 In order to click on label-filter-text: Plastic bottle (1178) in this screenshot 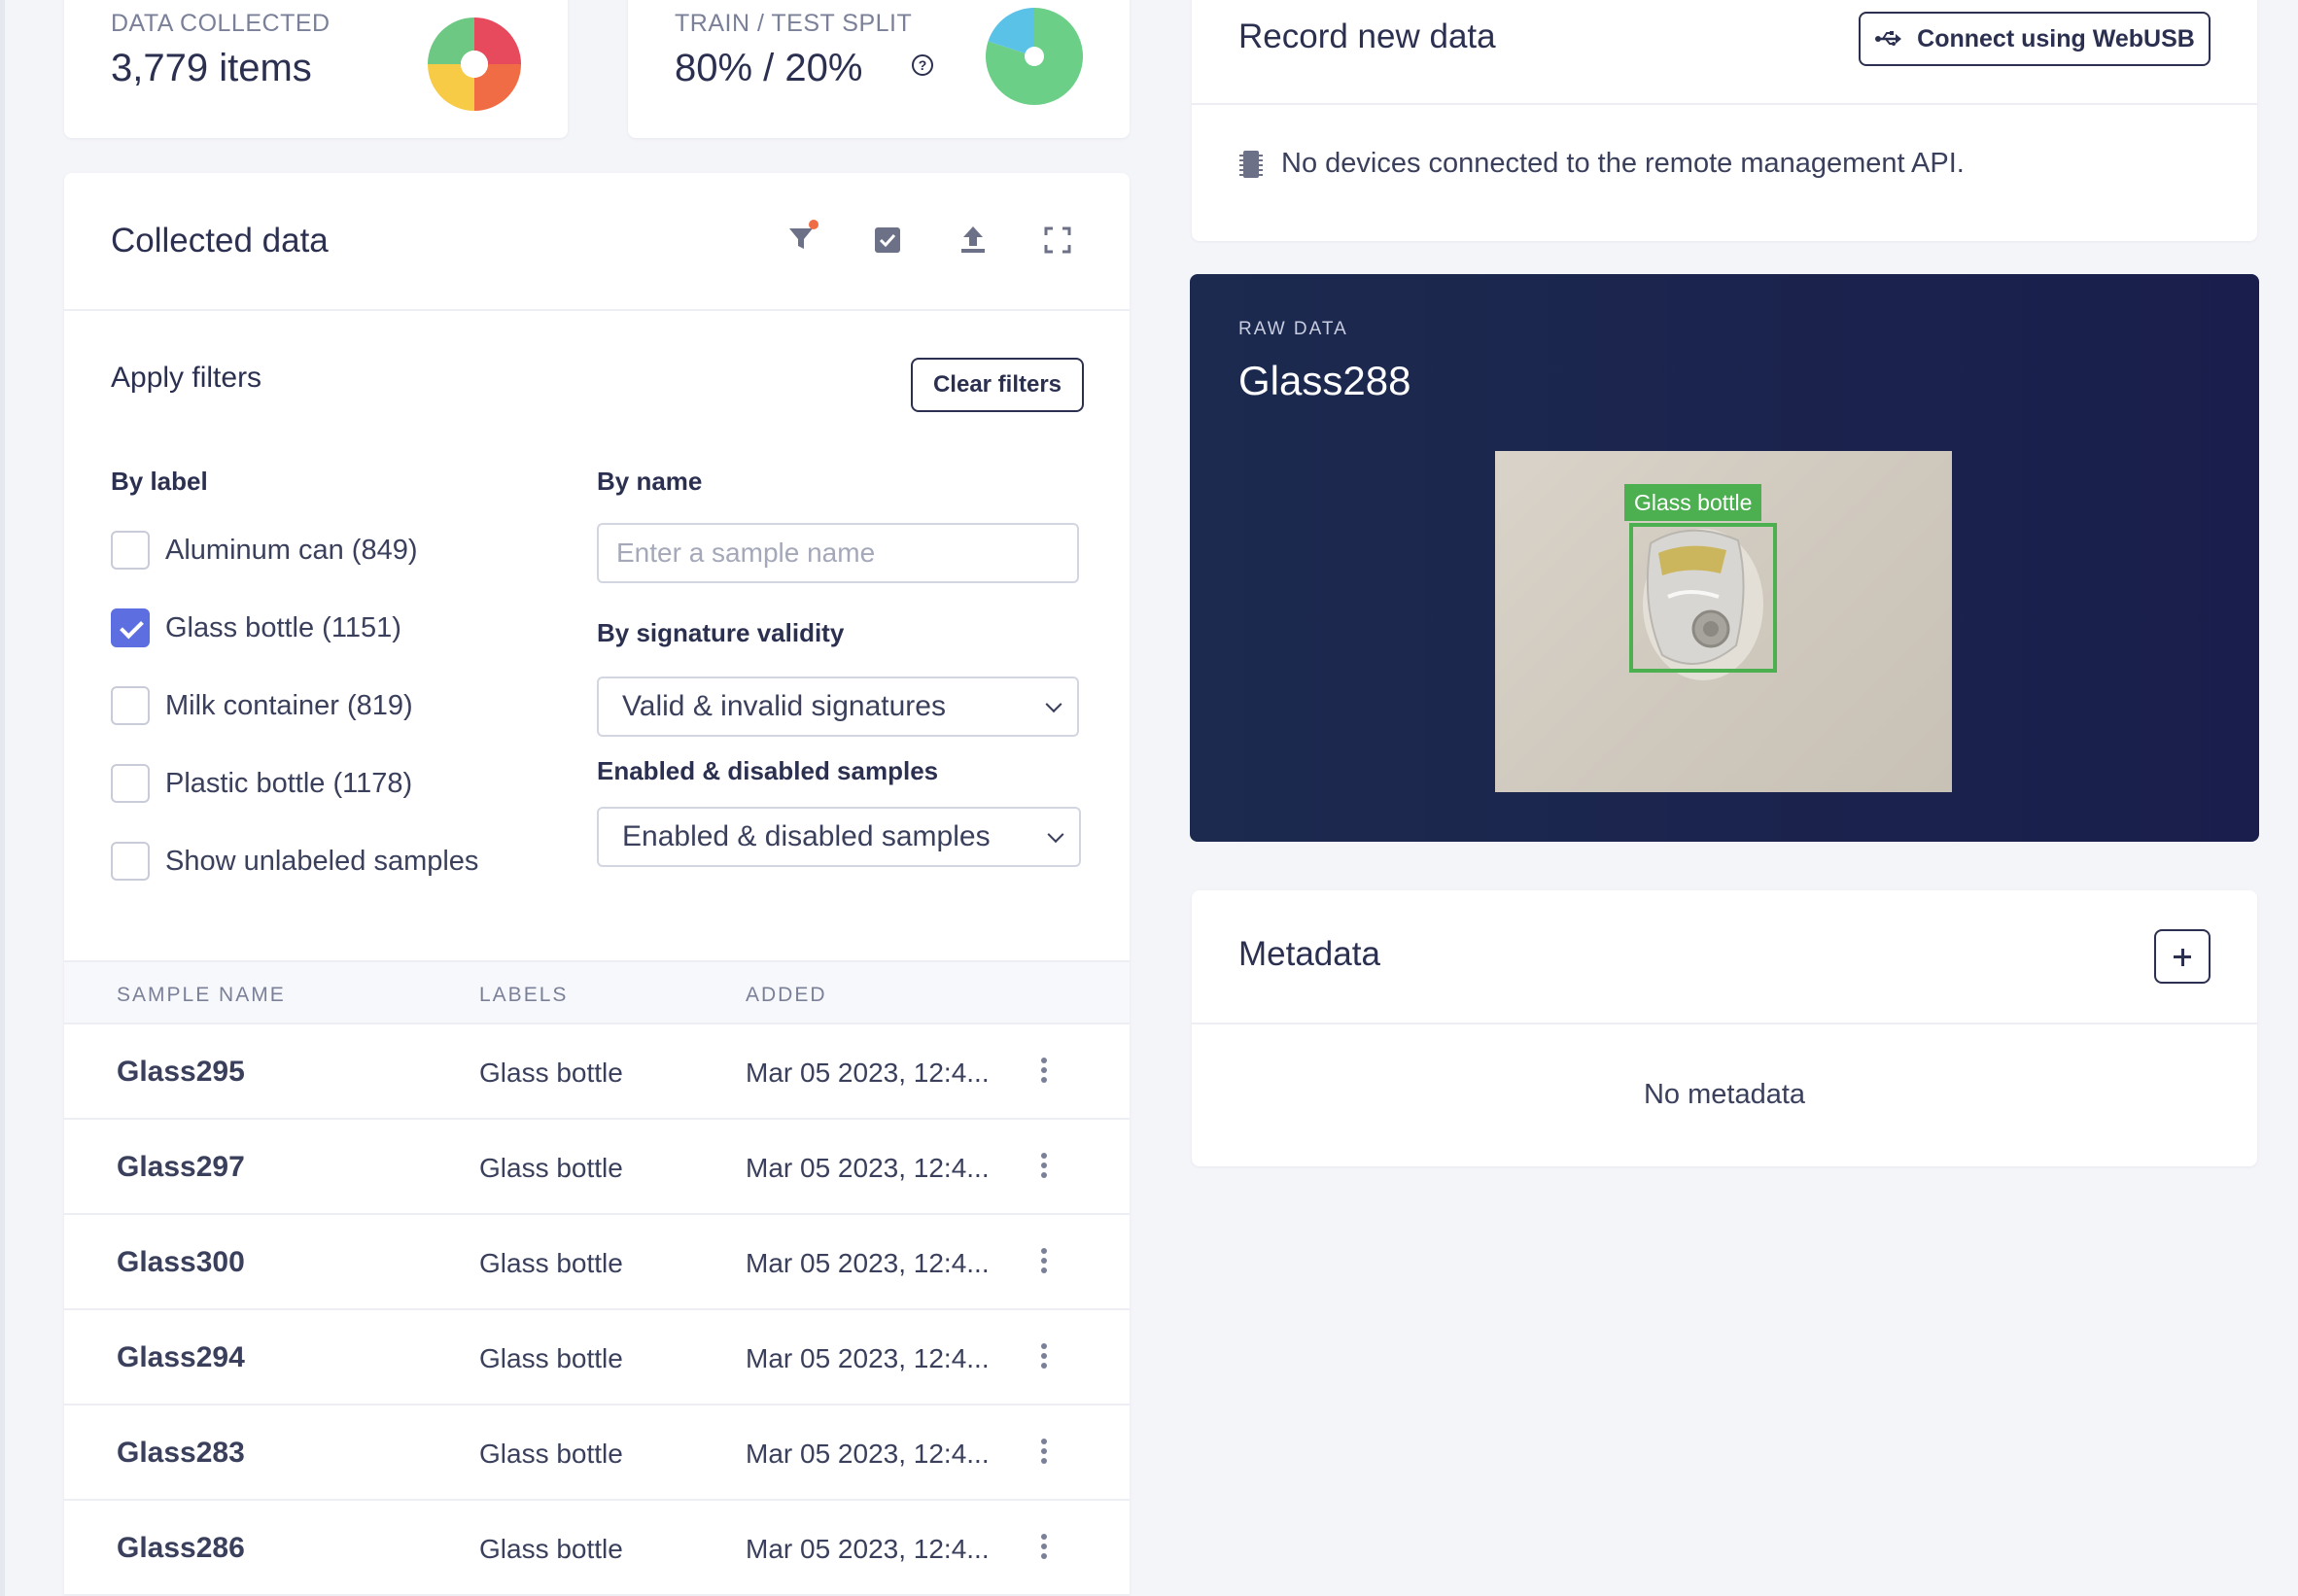, I will do `click(289, 783)`.